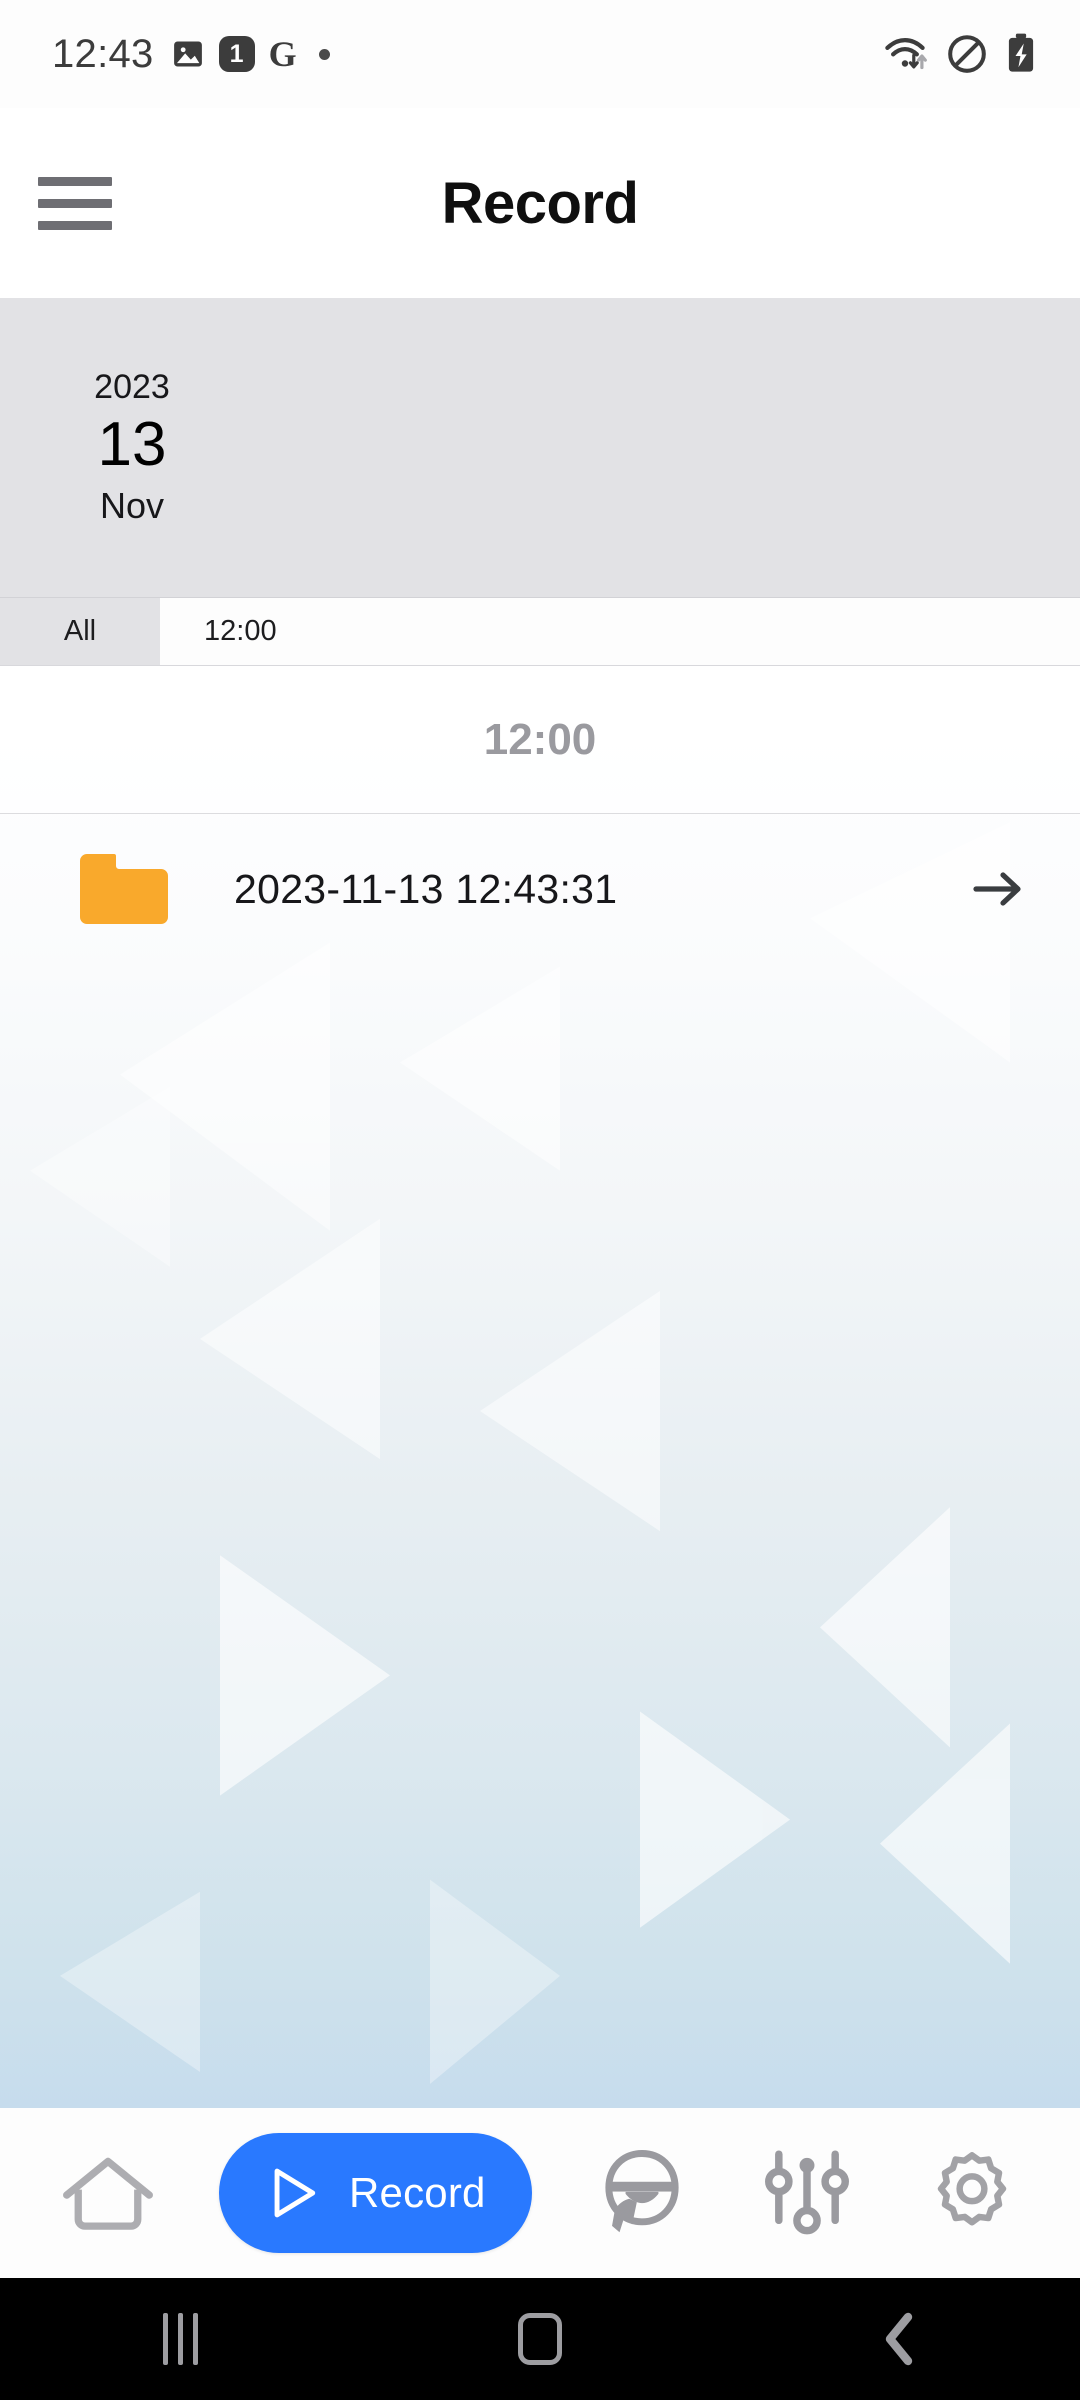  I want to click on google-icon: G, so click(282, 54).